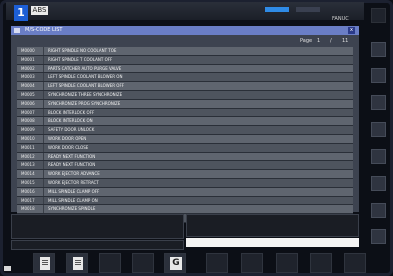 The height and width of the screenshot is (276, 393). Describe the element at coordinates (319, 41) in the screenshot. I see `page-current: 1` at that location.